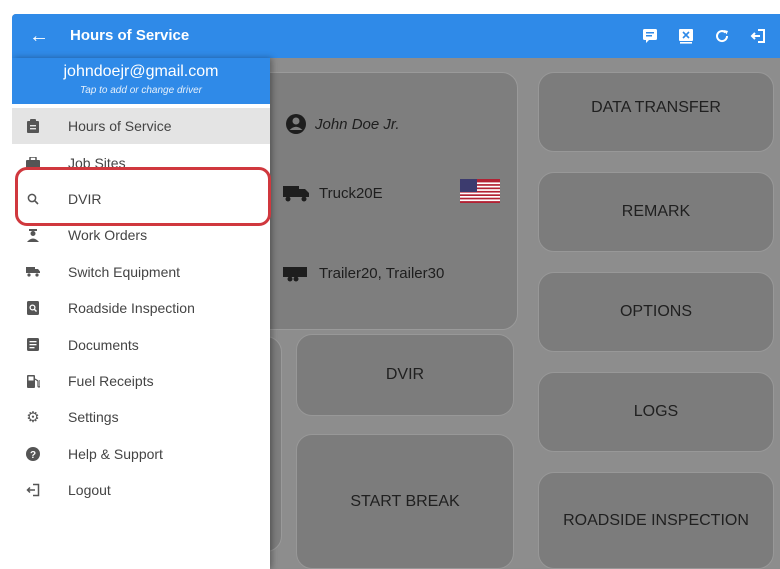 This screenshot has height=569, width=780. Describe the element at coordinates (141, 490) in the screenshot. I see `menu-item-logout: Logout` at that location.